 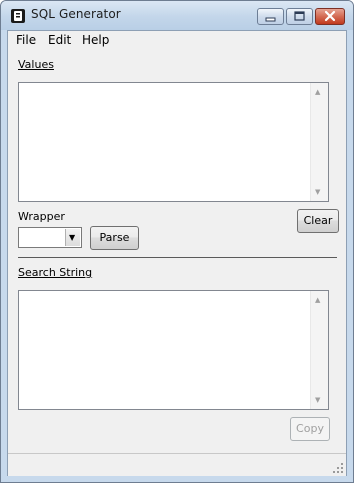 I want to click on close-icon, so click(x=330, y=16).